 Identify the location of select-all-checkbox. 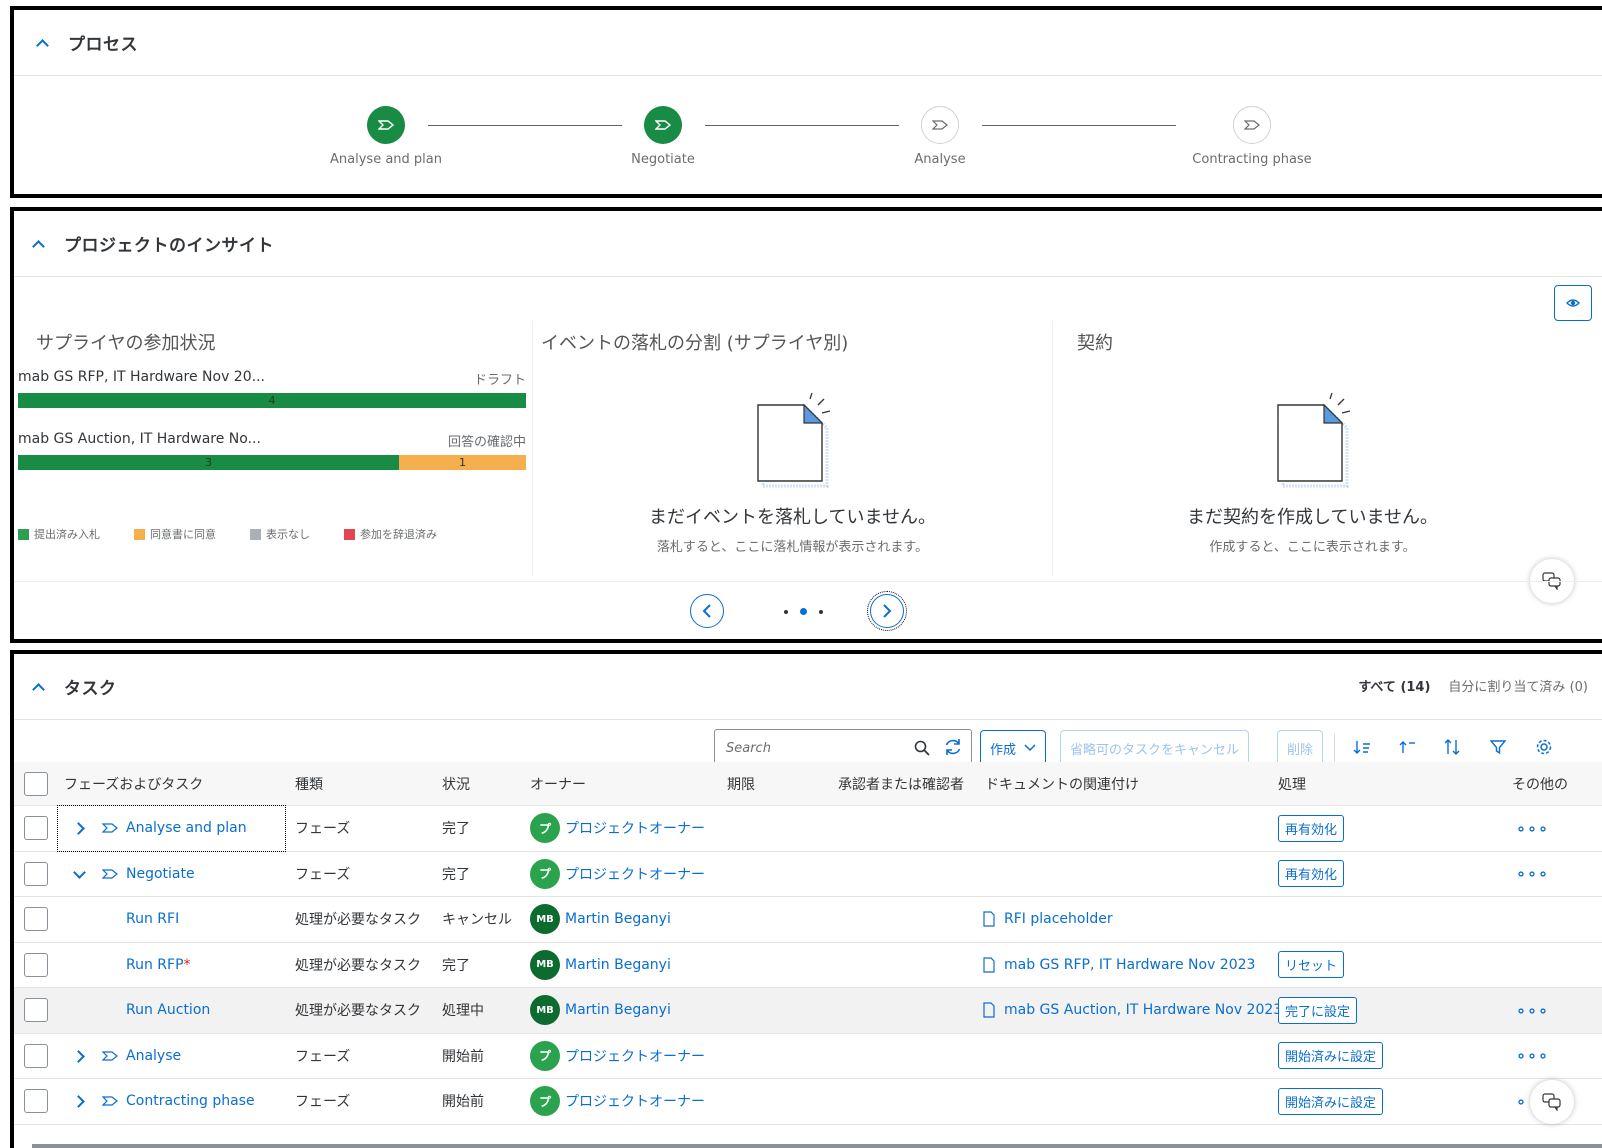
(36, 783).